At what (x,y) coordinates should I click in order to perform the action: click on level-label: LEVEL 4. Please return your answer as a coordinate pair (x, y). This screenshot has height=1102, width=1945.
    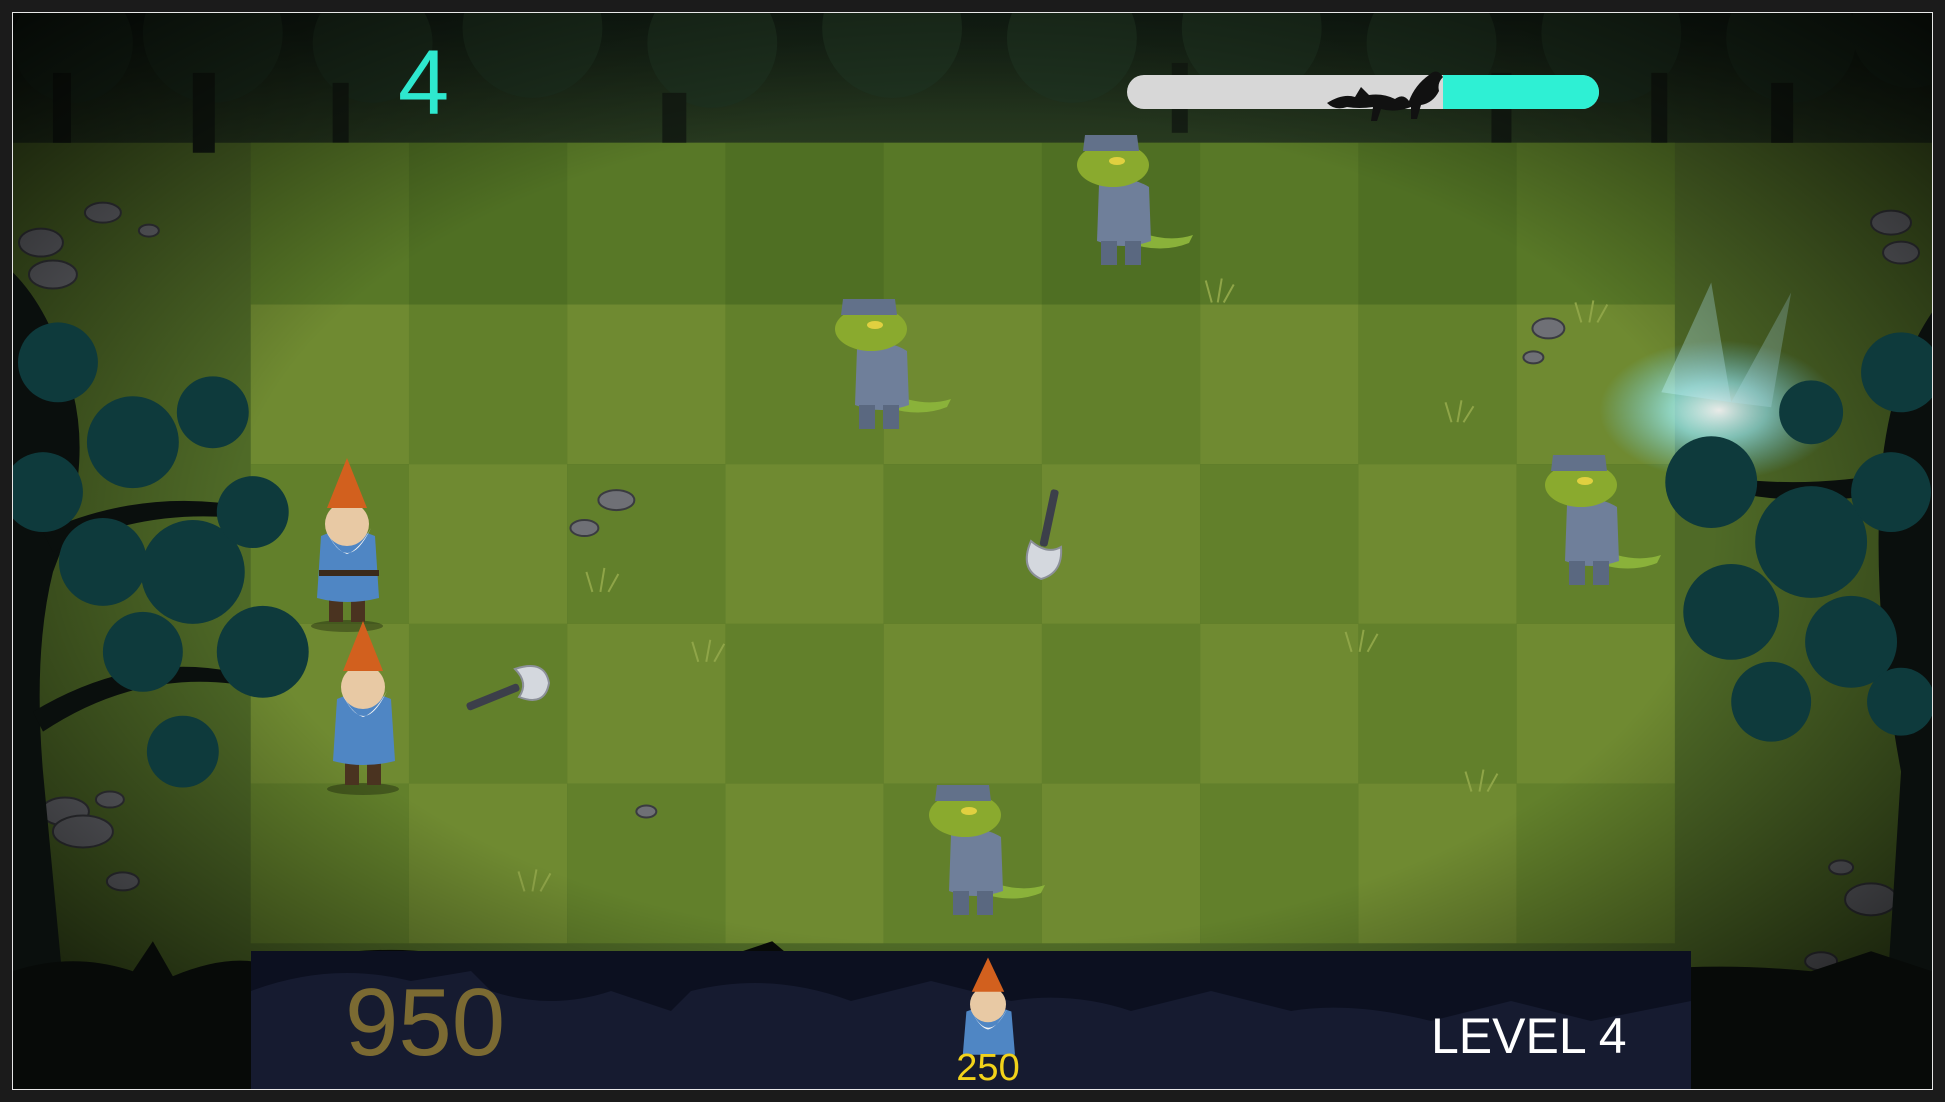
    Looking at the image, I should click on (1529, 1036).